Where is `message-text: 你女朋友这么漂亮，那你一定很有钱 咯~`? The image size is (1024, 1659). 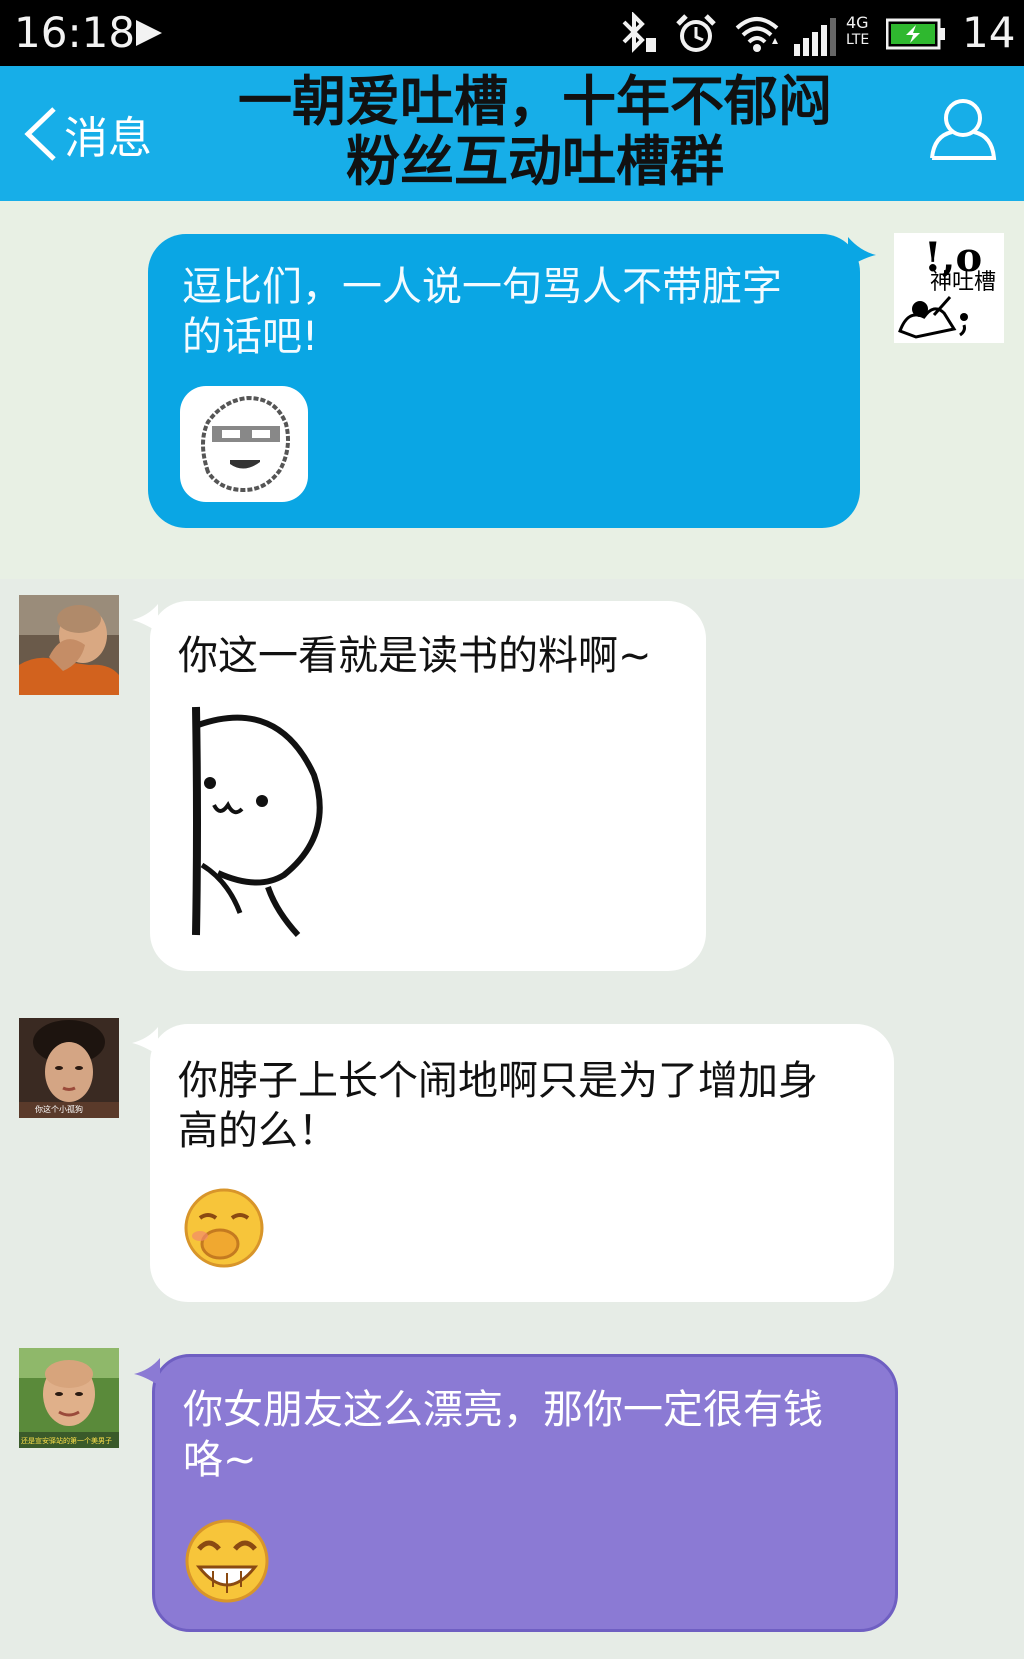
message-text: 你女朋友这么漂亮，那你一定很有钱 咯~ is located at coordinates (503, 1435).